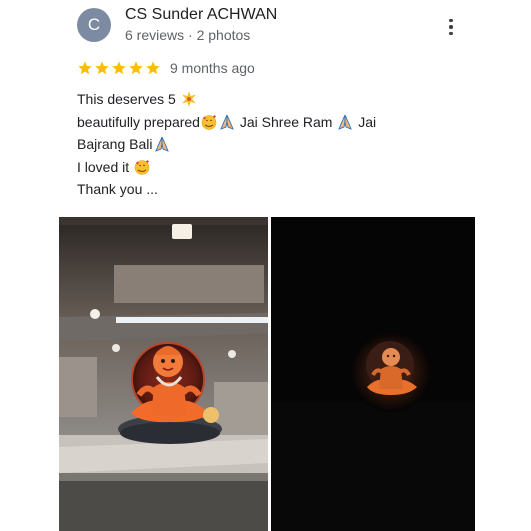 The height and width of the screenshot is (531, 531). What do you see at coordinates (262, 99) in the screenshot?
I see `review-line: This deserves 5` at bounding box center [262, 99].